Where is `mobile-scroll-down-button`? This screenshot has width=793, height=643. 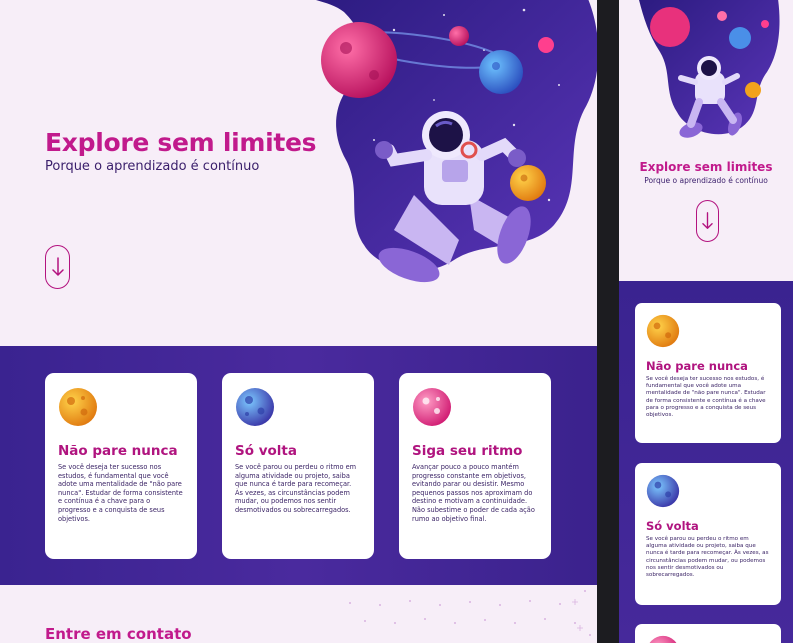
mobile-scroll-down-button is located at coordinates (707, 221).